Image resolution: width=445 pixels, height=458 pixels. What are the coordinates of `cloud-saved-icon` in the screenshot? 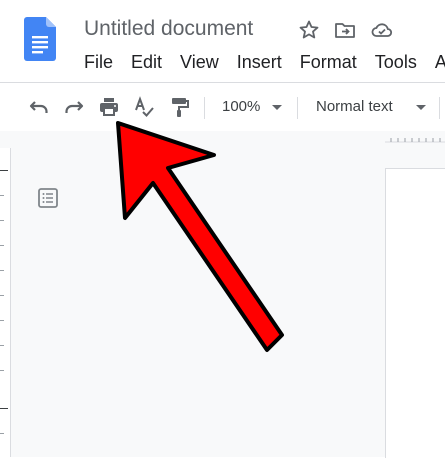 It's located at (382, 30).